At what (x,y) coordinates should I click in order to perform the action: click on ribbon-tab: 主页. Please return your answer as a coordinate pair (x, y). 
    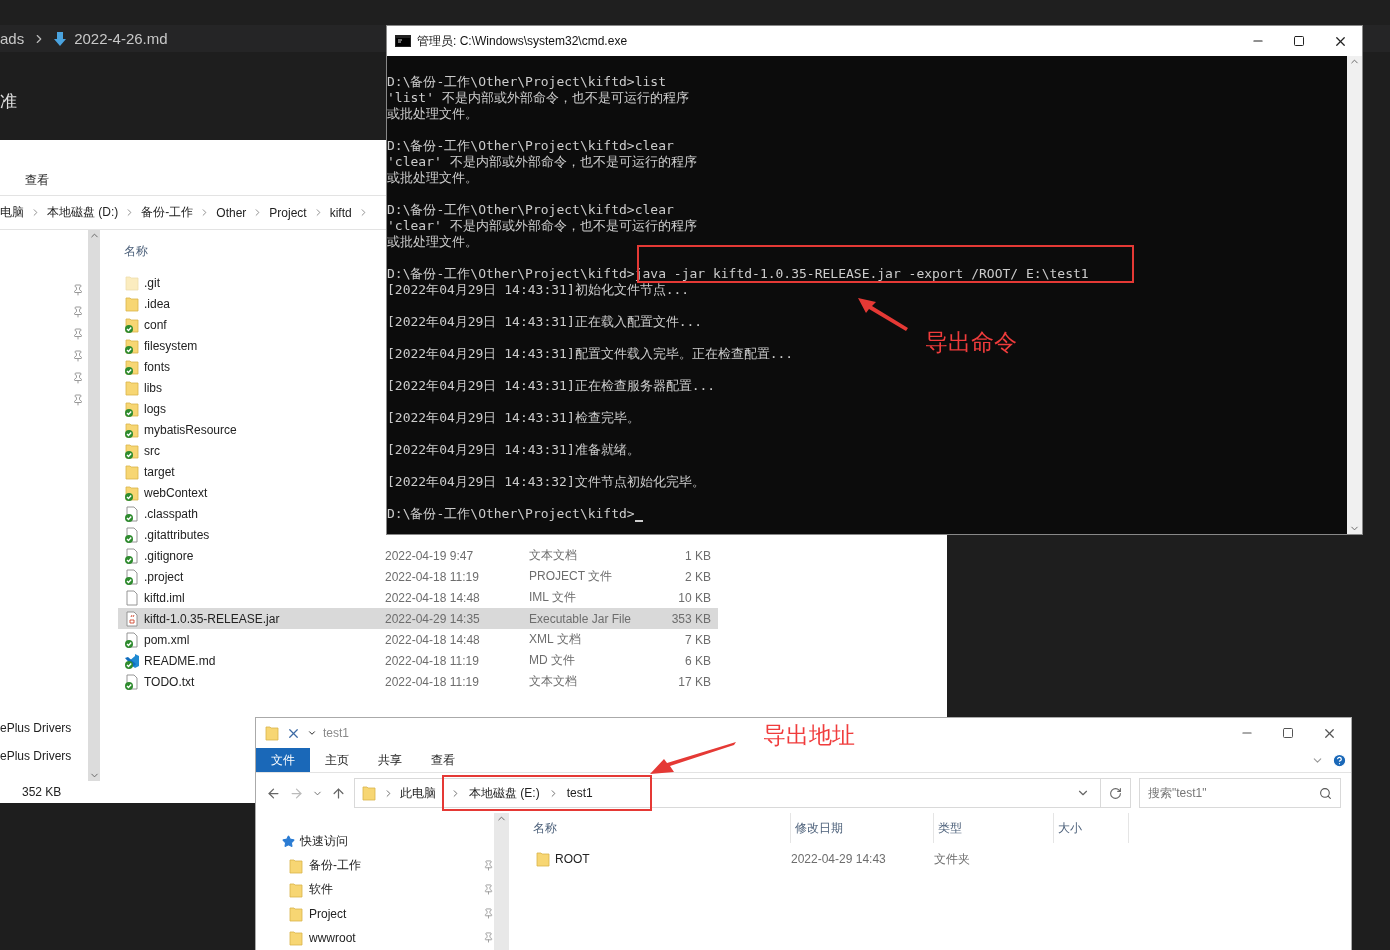
    Looking at the image, I should click on (336, 760).